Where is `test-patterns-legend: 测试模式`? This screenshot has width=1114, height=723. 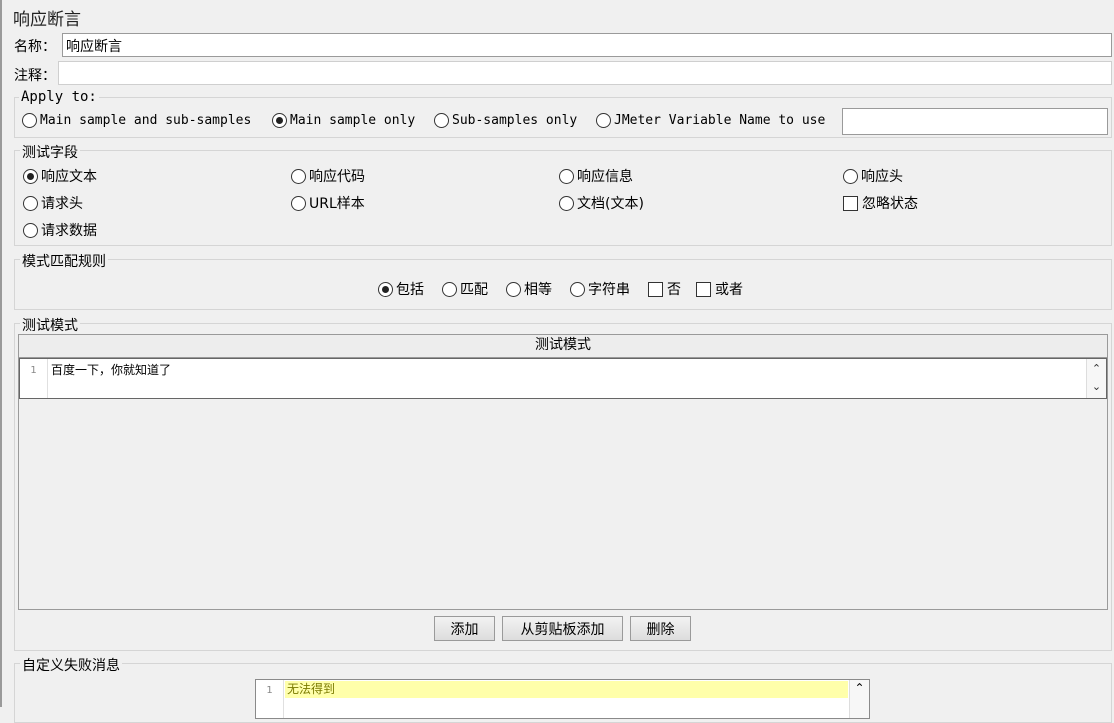
test-patterns-legend: 测试模式 is located at coordinates (50, 325).